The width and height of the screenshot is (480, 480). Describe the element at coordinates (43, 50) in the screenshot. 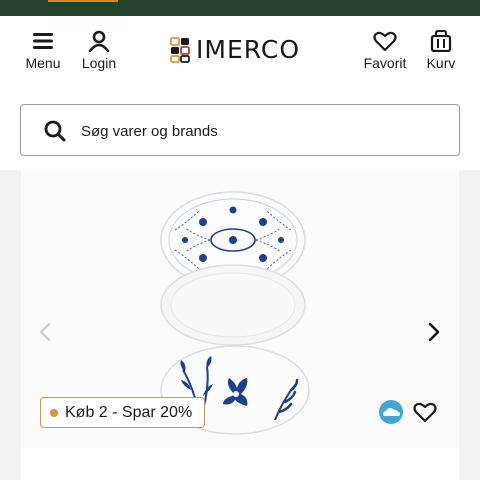

I see `menu-button: Menu` at that location.